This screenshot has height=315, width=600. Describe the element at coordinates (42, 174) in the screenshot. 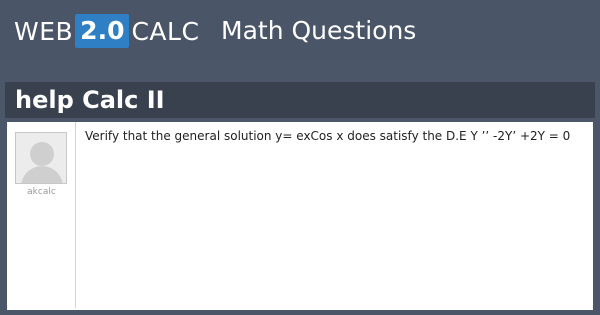

I see `avatar-body-shape` at that location.